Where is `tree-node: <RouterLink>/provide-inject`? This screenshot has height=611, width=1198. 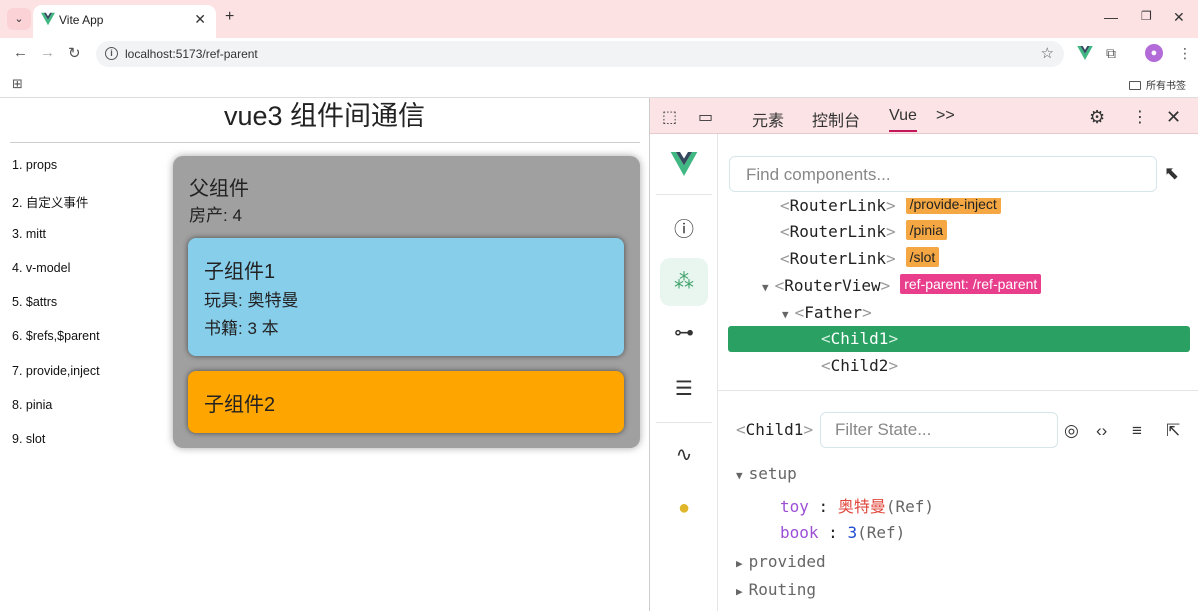
tree-node: <RouterLink>/provide-inject is located at coordinates (890, 208).